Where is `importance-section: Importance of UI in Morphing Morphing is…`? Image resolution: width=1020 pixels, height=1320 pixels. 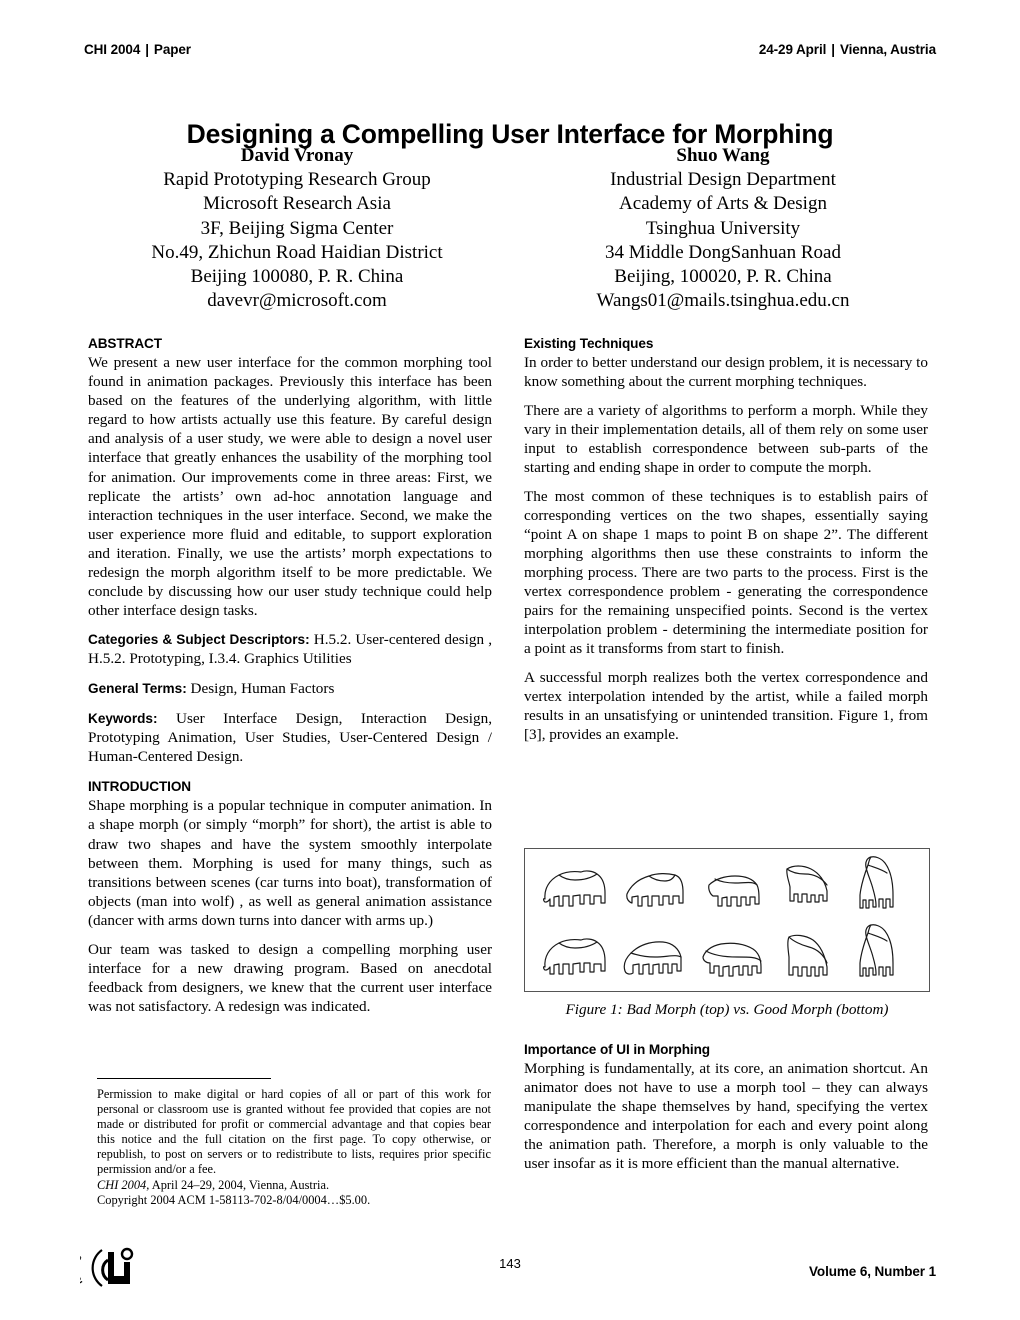 importance-section: Importance of UI in Morphing Morphing is… is located at coordinates (726, 1112).